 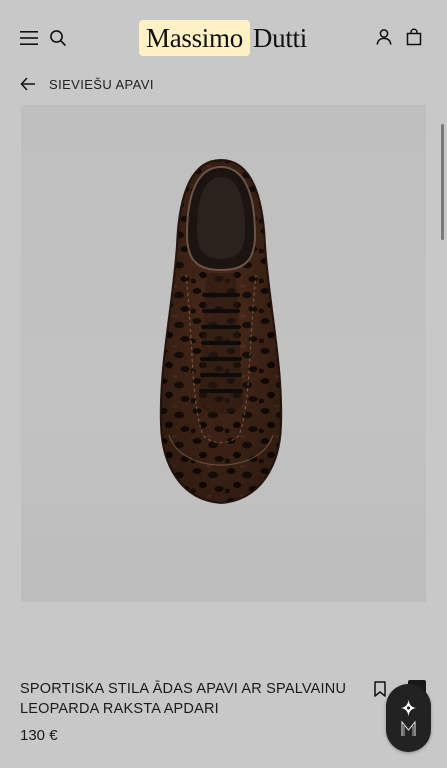 I want to click on brand-logo: Massimo Dutti, so click(x=223, y=38).